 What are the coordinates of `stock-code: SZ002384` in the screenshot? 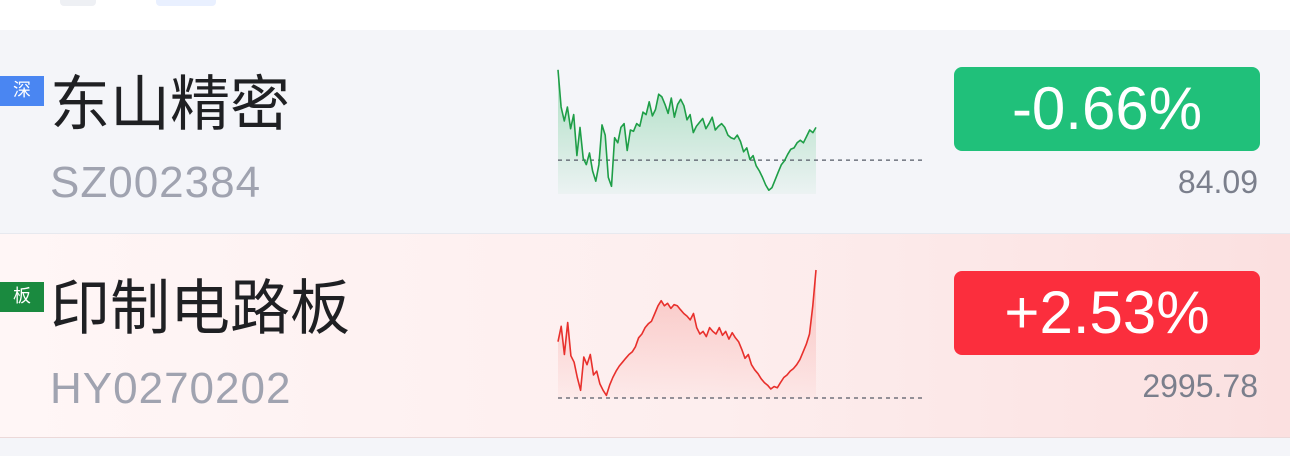 It's located at (156, 182).